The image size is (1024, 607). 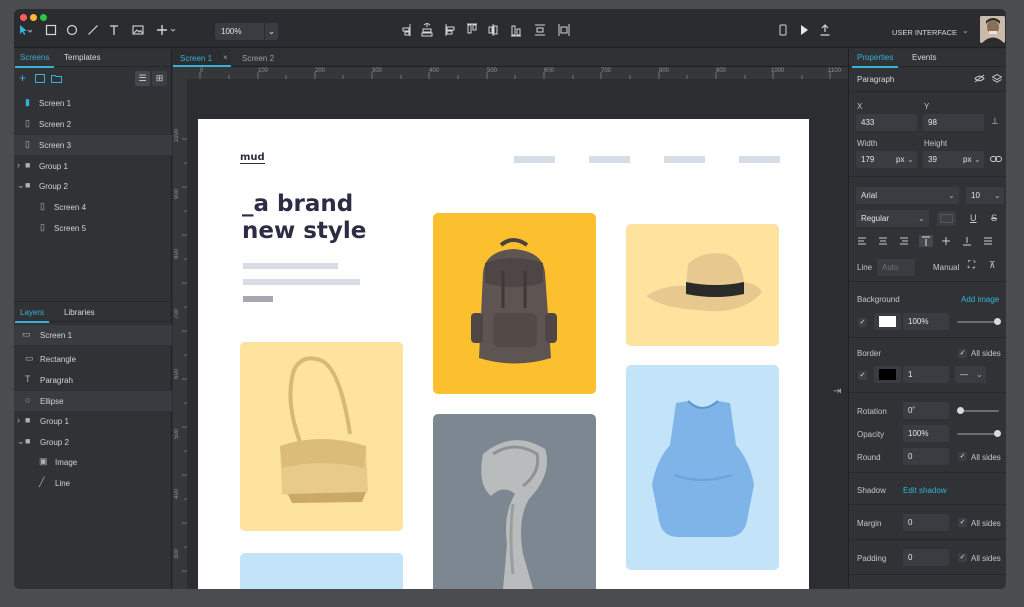 I want to click on product-card-bag, so click(x=321, y=436).